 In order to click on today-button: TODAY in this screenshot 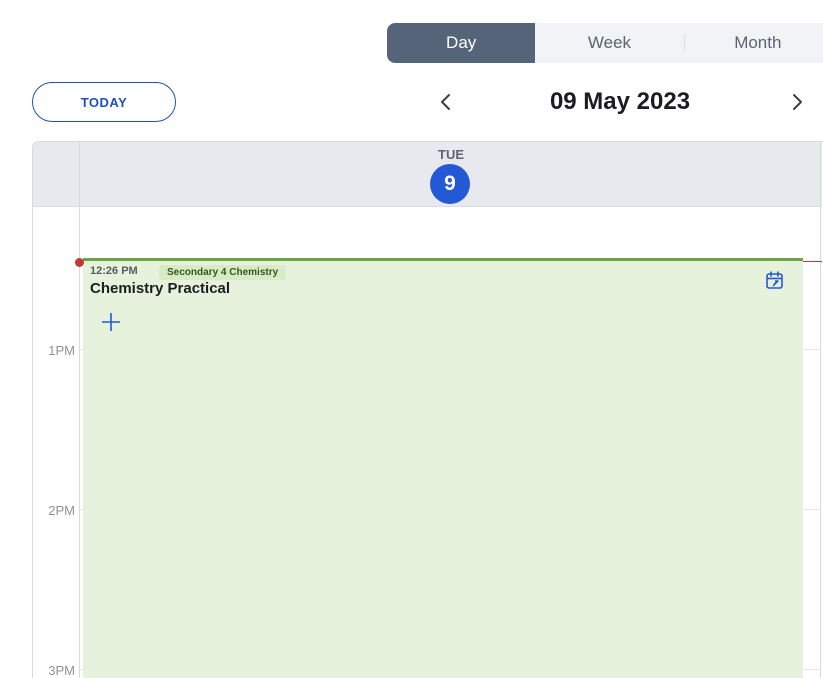, I will do `click(104, 102)`.